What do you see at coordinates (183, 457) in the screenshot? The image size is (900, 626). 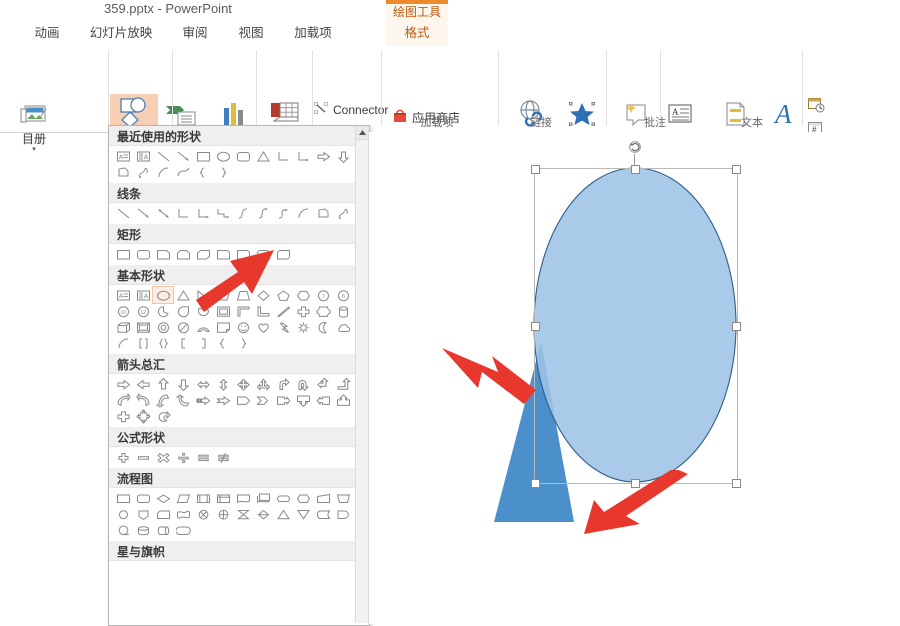 I see `shape-divide` at bounding box center [183, 457].